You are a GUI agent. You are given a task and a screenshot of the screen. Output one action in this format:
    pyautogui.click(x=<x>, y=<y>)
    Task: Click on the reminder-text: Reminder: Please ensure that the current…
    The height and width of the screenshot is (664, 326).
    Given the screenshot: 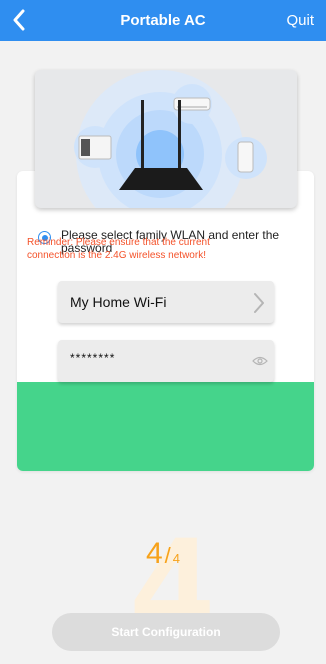 What is the action you would take?
    pyautogui.click(x=118, y=249)
    